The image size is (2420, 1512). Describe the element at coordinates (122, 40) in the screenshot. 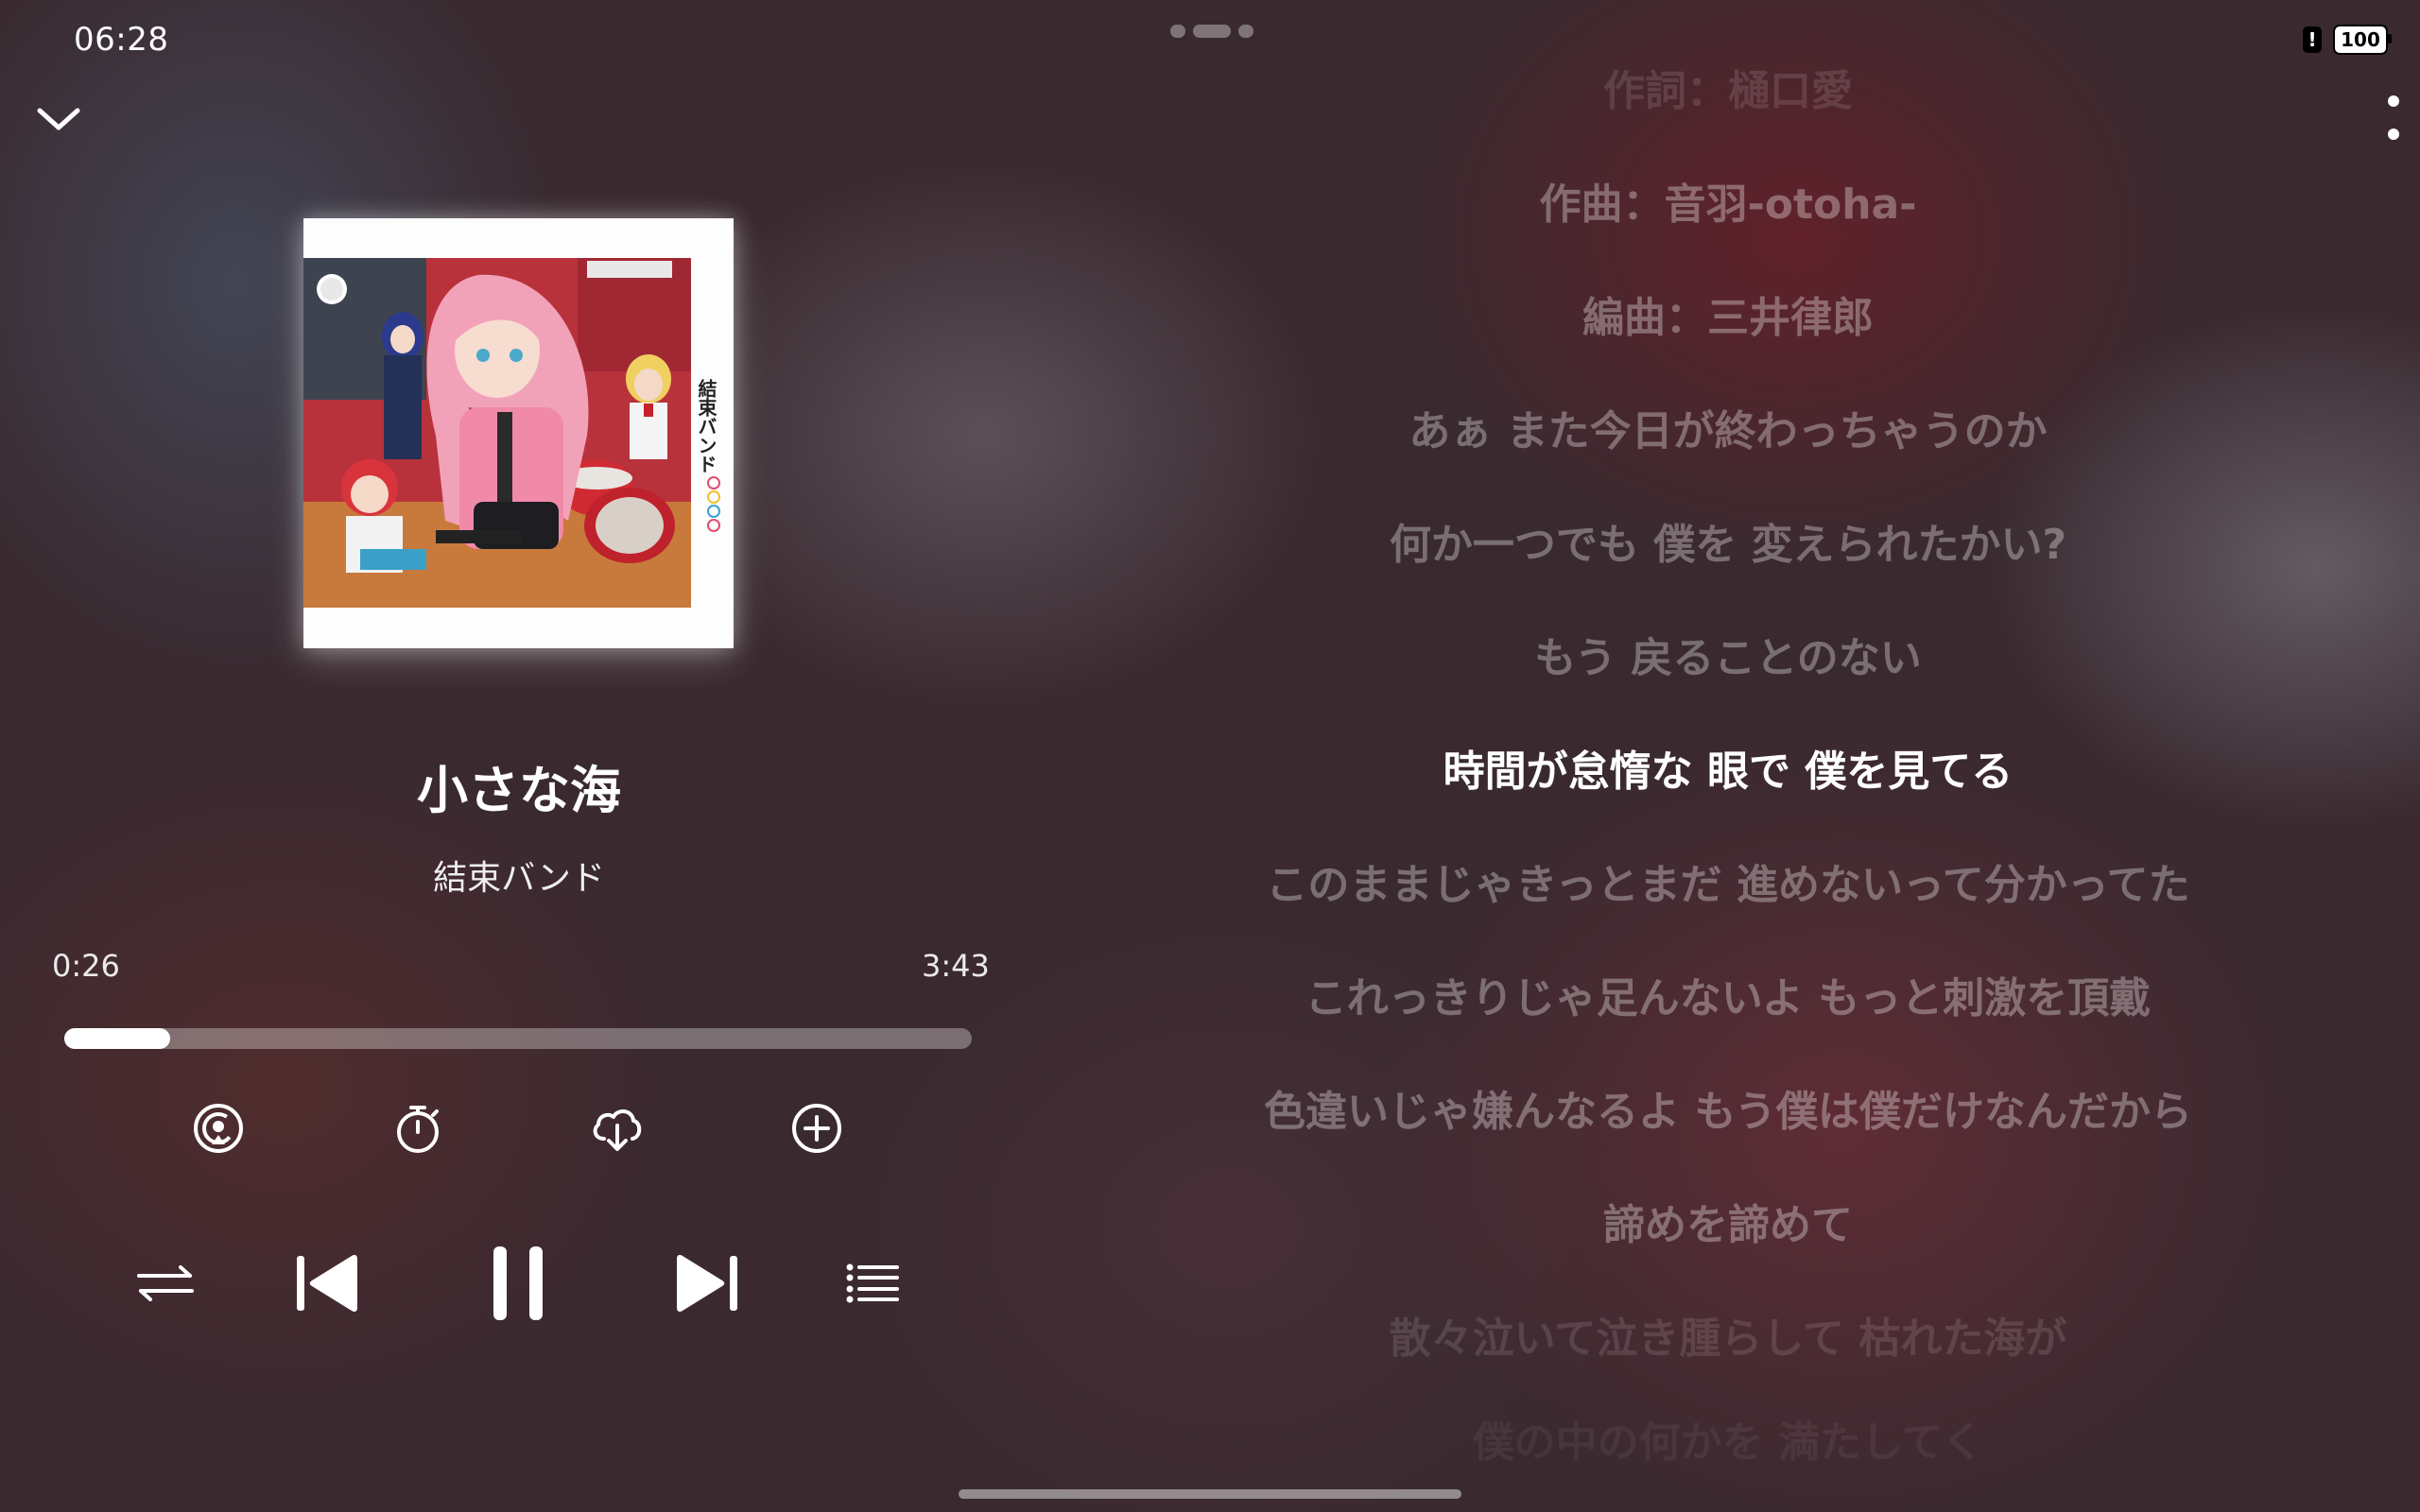

I see `status-time: 06:28` at that location.